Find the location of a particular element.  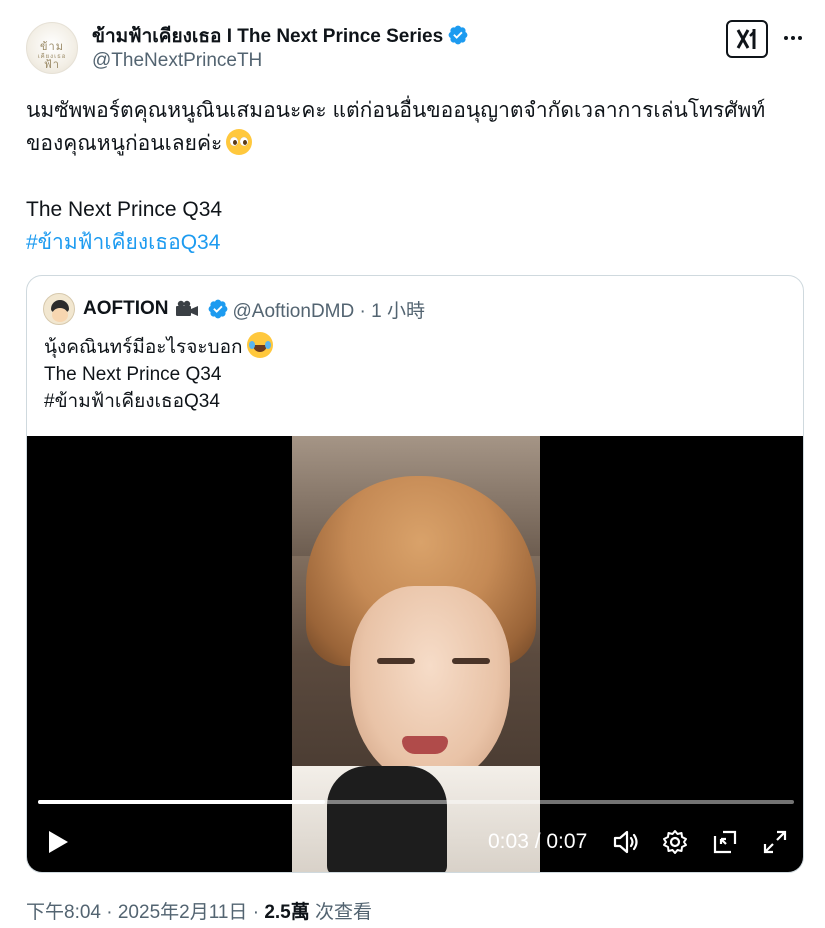

quoted-tweet-header: AOFTION @AoftionDMD · 1 小時 is located at coordinates (234, 309).